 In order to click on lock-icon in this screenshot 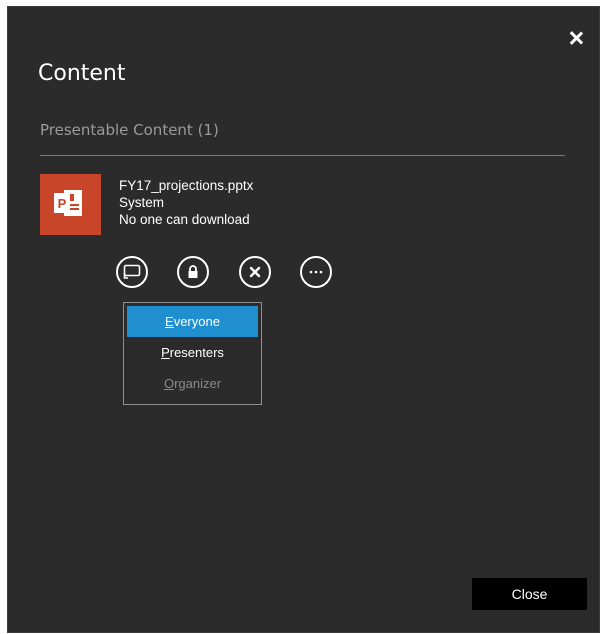, I will do `click(193, 271)`.